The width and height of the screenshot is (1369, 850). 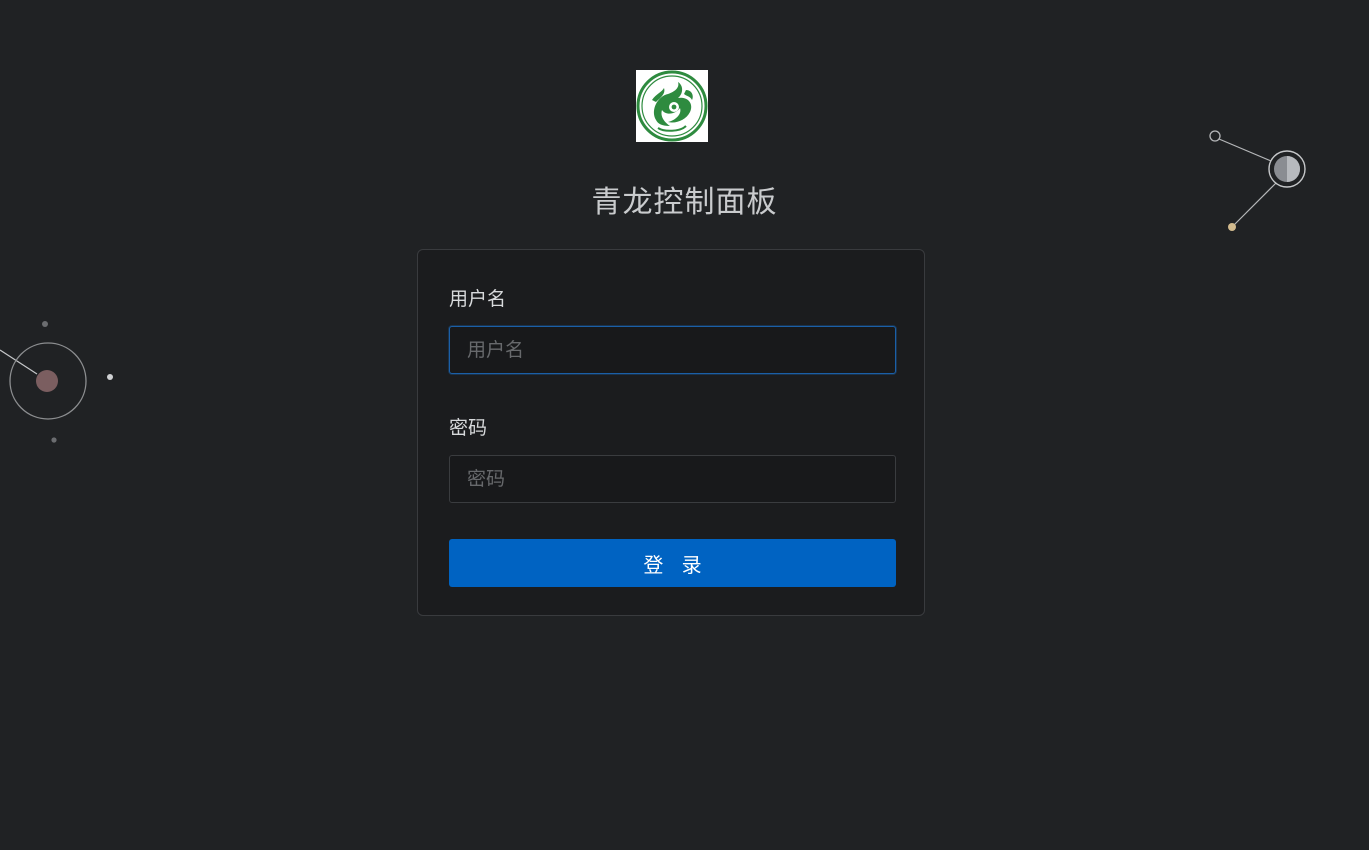 What do you see at coordinates (672, 479) in the screenshot?
I see `password-input` at bounding box center [672, 479].